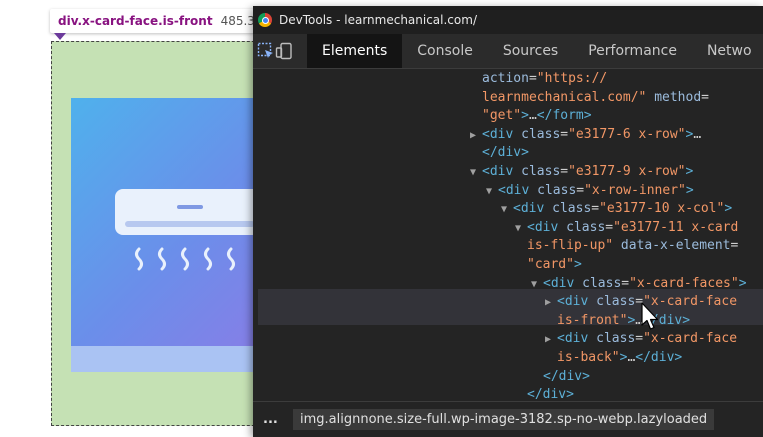 This screenshot has height=437, width=763. I want to click on dom-node-line: ▶ <div class="x-card-face, so click(641, 339).